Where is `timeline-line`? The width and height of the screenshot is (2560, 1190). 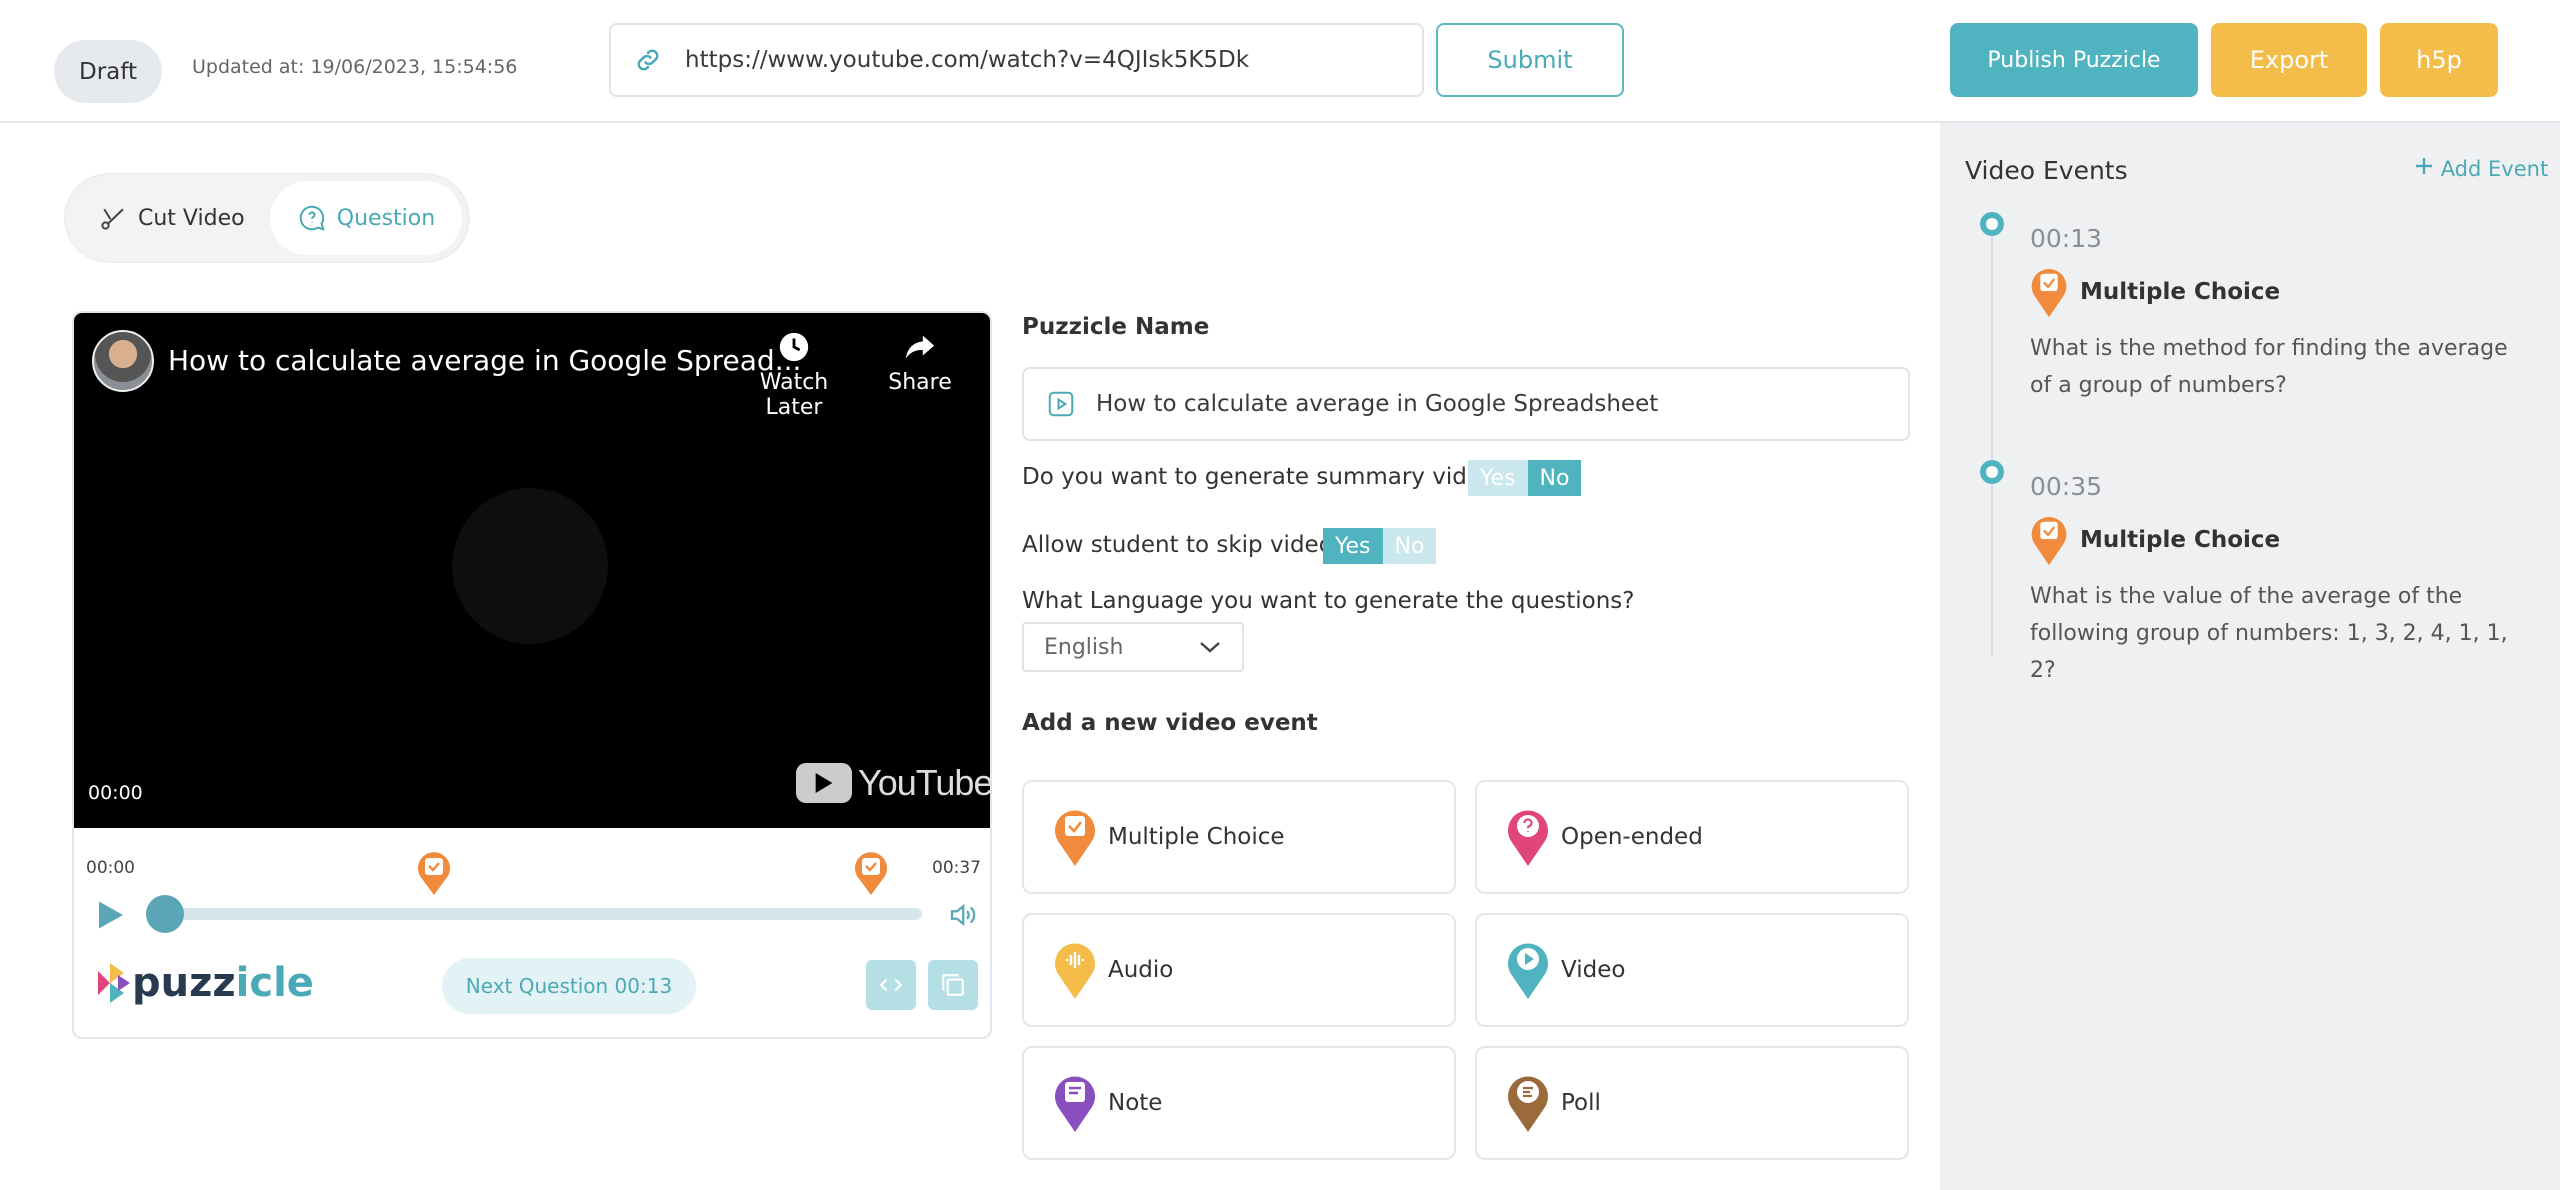
timeline-line is located at coordinates (1992, 446).